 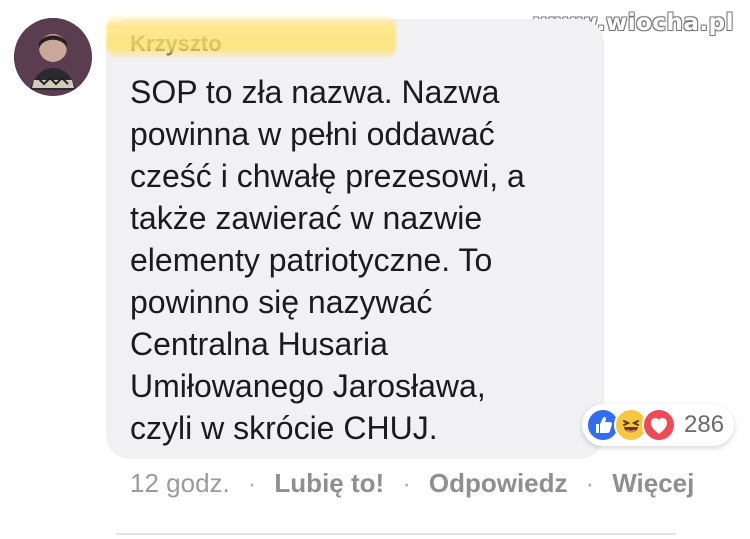 I want to click on reply-link: Odpowiedz, so click(x=498, y=483).